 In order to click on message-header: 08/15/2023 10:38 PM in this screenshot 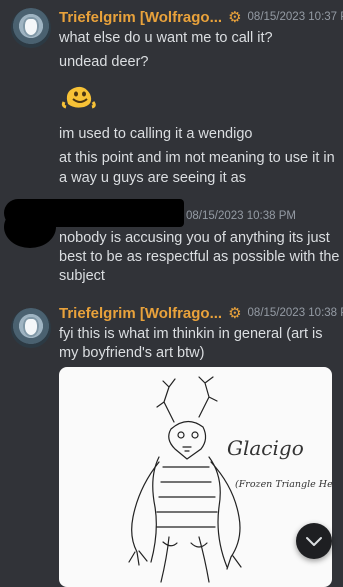, I will do `click(241, 216)`.